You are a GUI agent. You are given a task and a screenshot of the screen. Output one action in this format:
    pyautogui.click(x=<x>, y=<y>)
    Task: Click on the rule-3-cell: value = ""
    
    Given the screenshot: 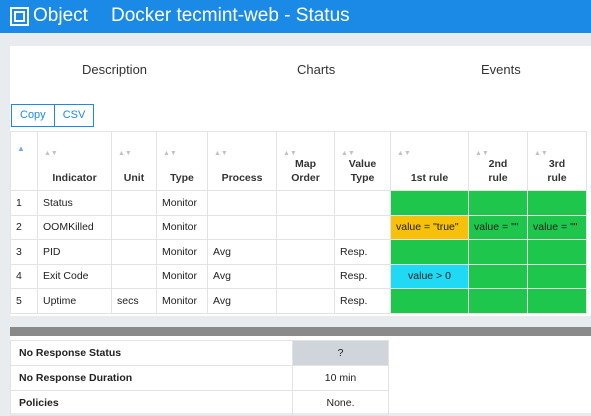 What is the action you would take?
    pyautogui.click(x=557, y=227)
    